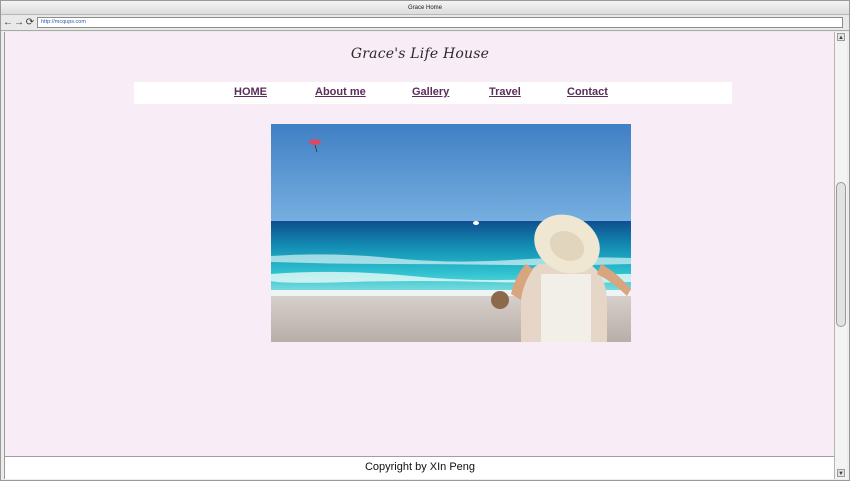 This screenshot has height=481, width=850. I want to click on copyright-text: Copyright by XIn Peng, so click(420, 467).